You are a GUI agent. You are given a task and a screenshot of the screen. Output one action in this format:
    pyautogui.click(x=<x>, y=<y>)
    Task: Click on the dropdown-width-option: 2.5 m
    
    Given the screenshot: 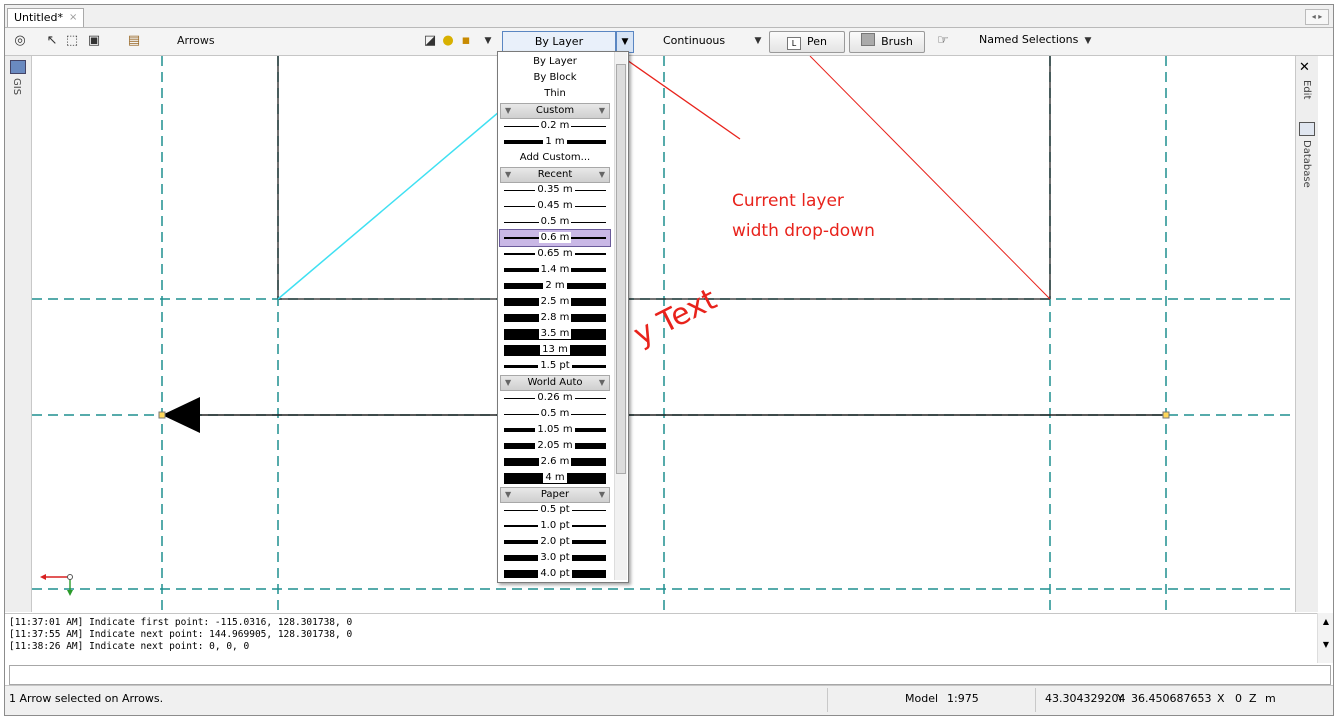 What is the action you would take?
    pyautogui.click(x=555, y=302)
    